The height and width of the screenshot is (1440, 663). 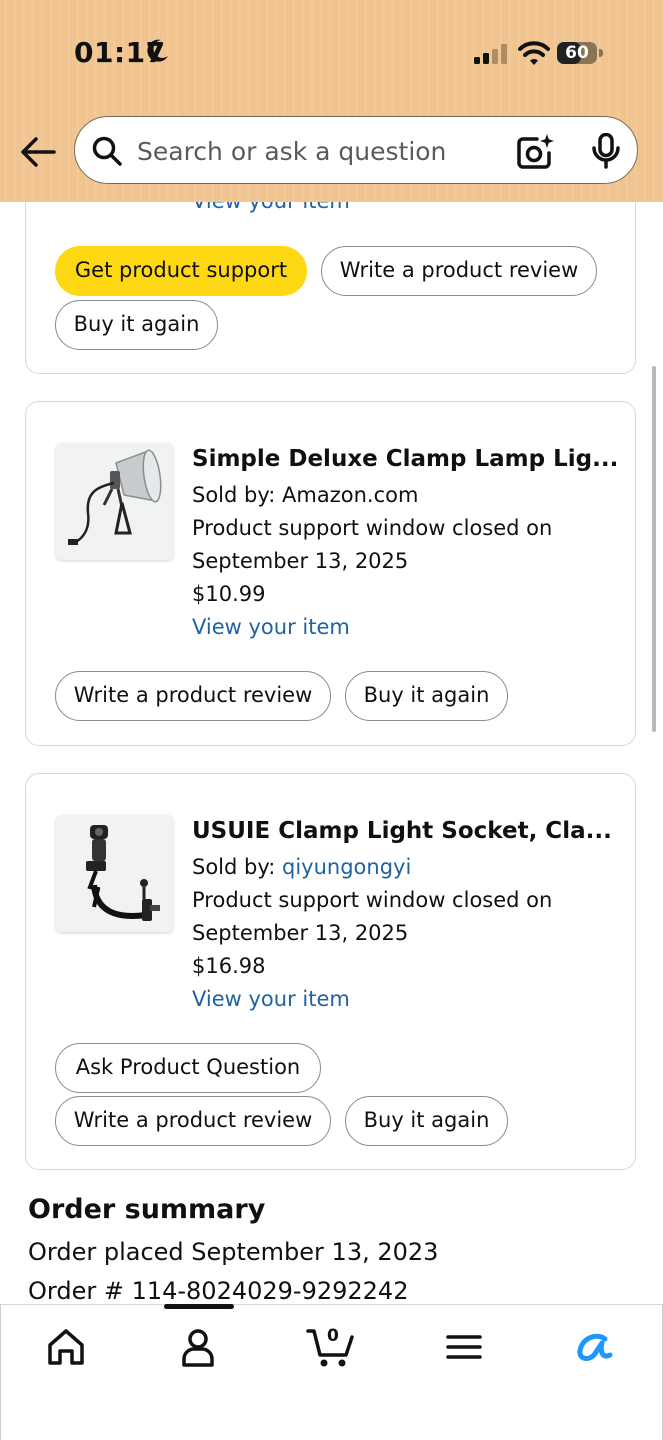 What do you see at coordinates (181, 271) in the screenshot?
I see `get-product-support-button: Get product support` at bounding box center [181, 271].